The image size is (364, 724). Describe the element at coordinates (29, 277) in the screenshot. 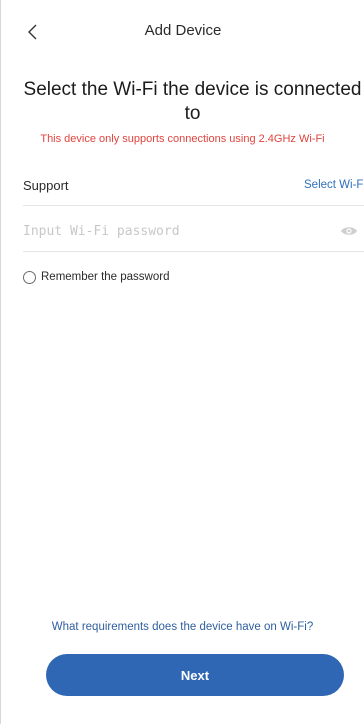

I see `remember-password-radio` at that location.